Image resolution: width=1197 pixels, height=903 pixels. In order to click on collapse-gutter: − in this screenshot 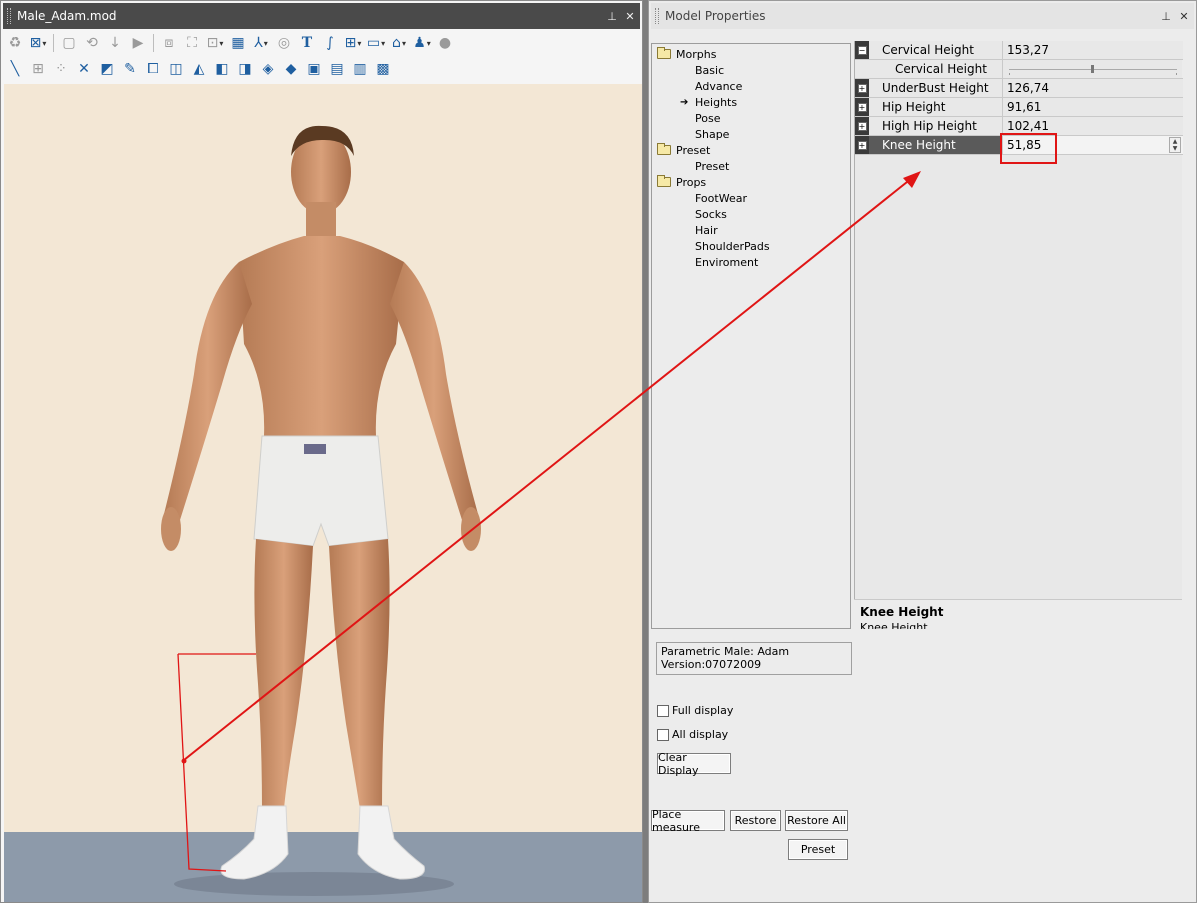, I will do `click(862, 50)`.